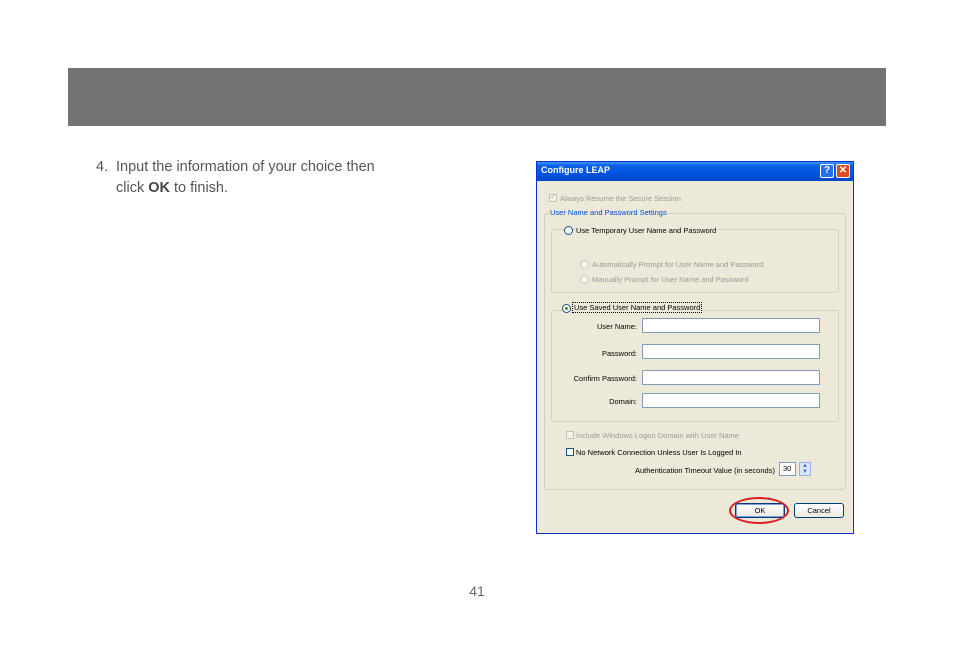  Describe the element at coordinates (568, 230) in the screenshot. I see `temporary-credentials-radio` at that location.